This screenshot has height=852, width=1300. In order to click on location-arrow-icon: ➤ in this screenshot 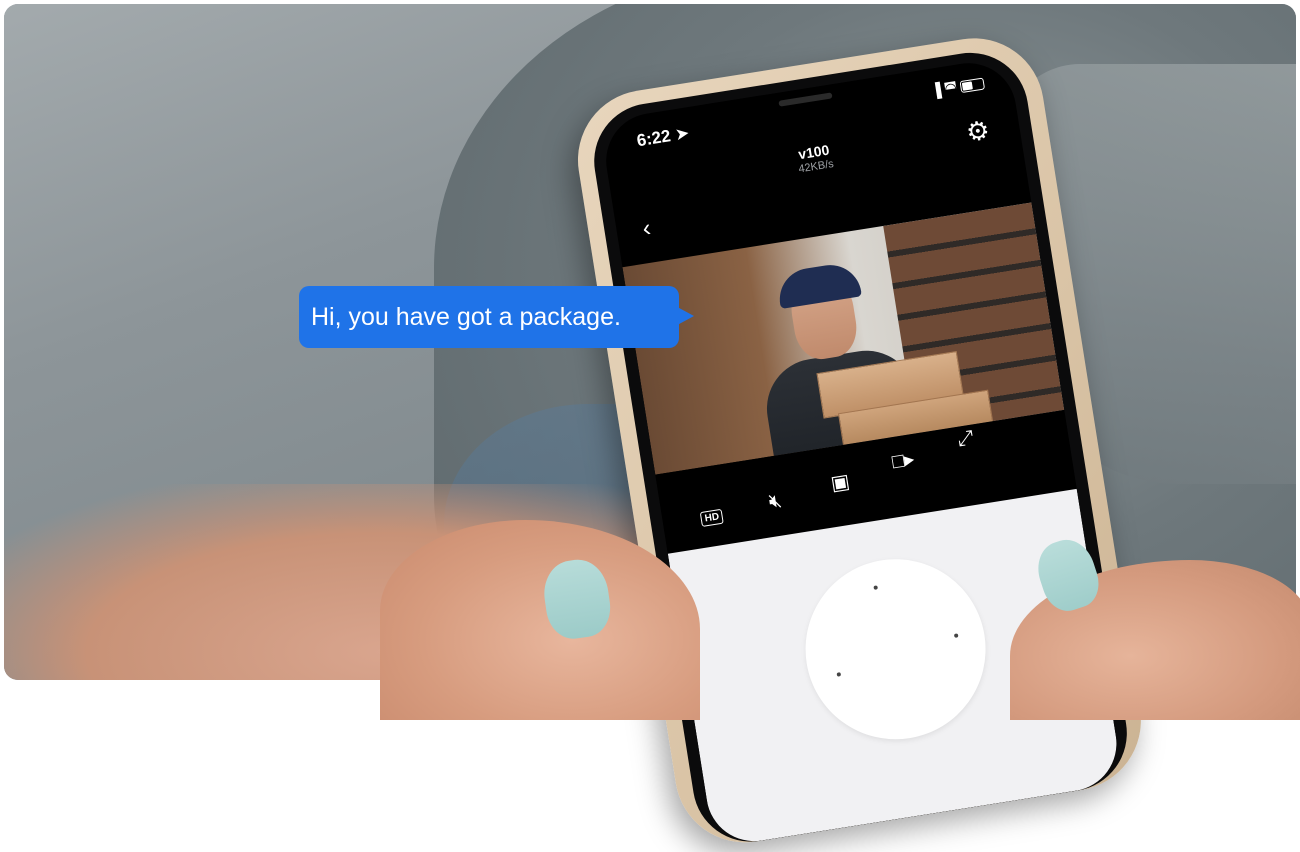, I will do `click(682, 134)`.